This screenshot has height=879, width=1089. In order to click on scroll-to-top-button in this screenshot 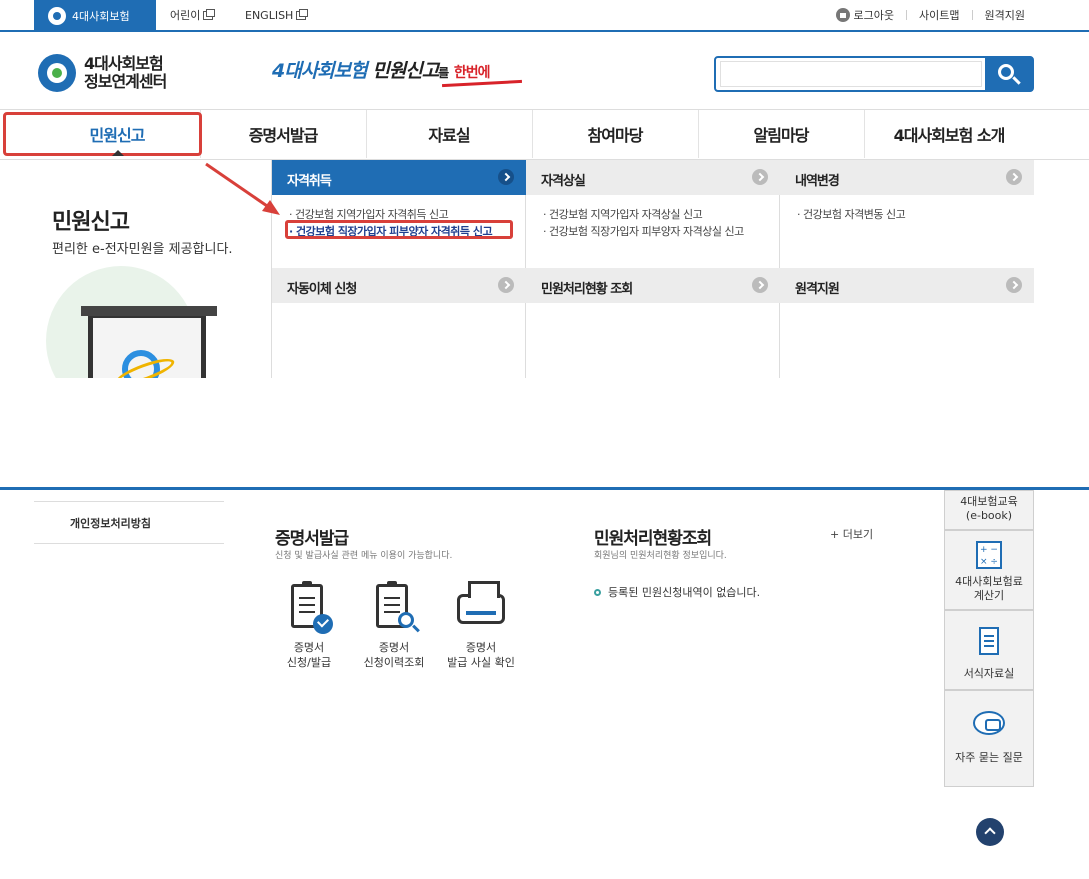, I will do `click(990, 832)`.